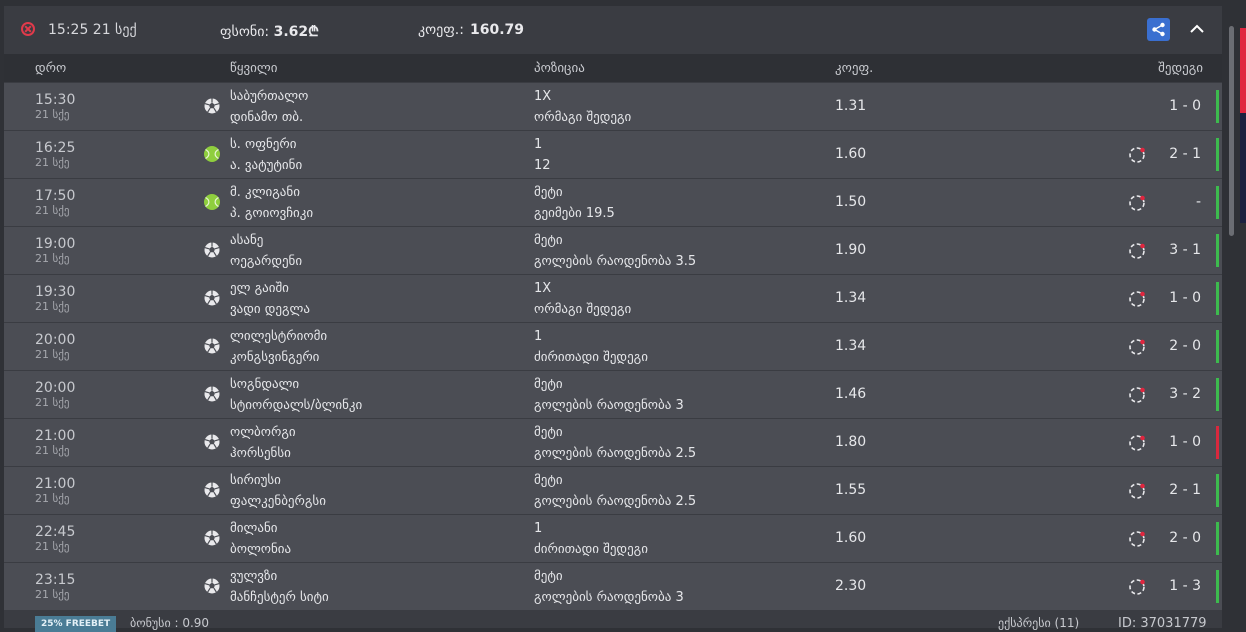  I want to click on bet-odd: 1.46, so click(851, 394).